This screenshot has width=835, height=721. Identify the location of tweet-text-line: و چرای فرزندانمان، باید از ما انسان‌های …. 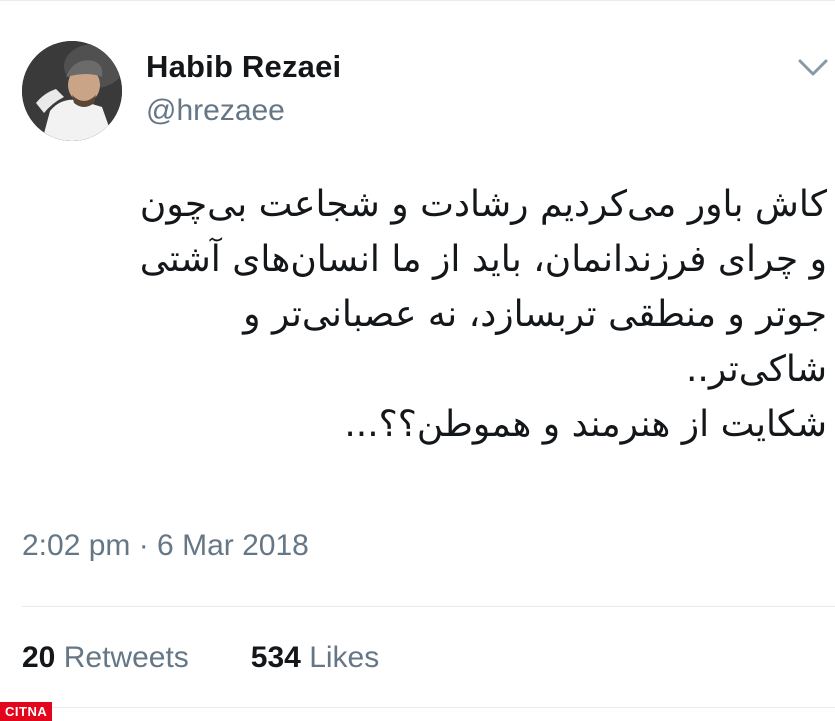
(483, 259).